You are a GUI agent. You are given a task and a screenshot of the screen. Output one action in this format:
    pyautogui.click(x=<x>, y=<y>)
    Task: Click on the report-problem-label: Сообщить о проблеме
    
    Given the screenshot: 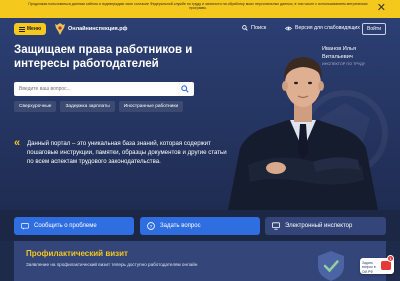 What is the action you would take?
    pyautogui.click(x=65, y=226)
    